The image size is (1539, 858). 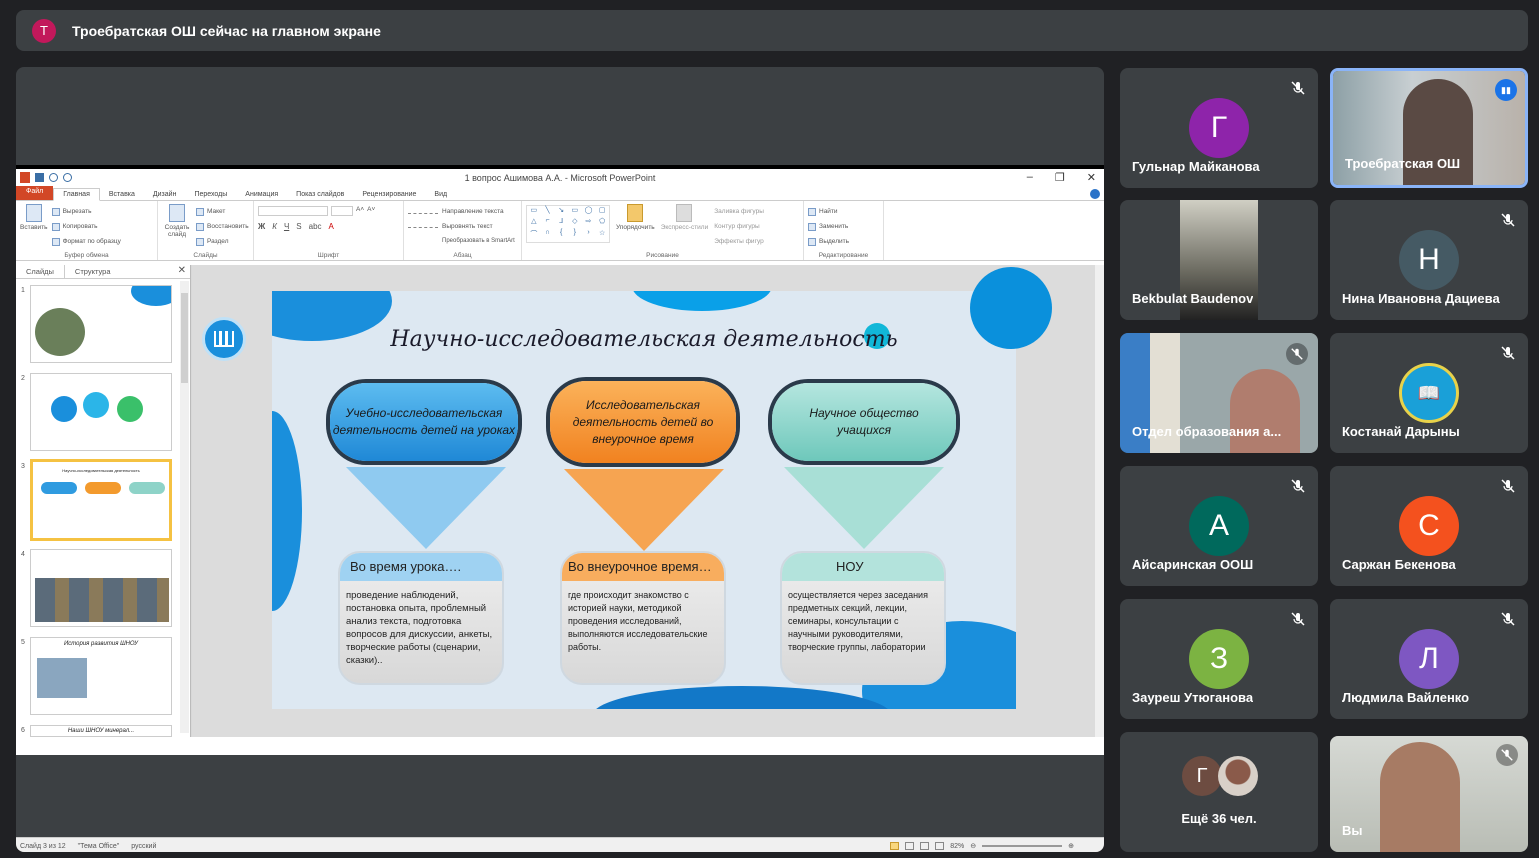 What do you see at coordinates (739, 226) in the screenshot?
I see `shape-outline-button: Контур фигуры` at bounding box center [739, 226].